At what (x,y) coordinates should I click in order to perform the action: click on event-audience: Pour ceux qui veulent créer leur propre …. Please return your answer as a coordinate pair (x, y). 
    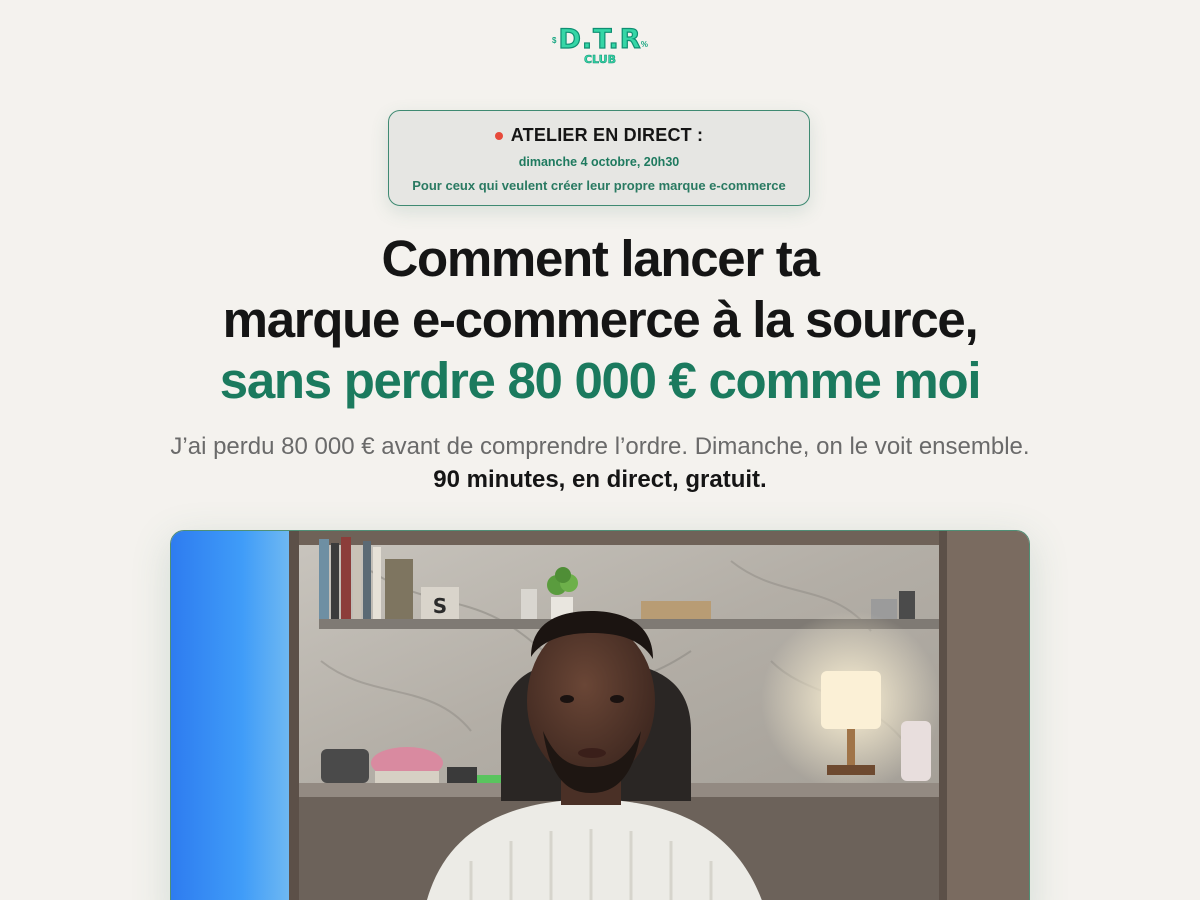
    Looking at the image, I should click on (599, 185).